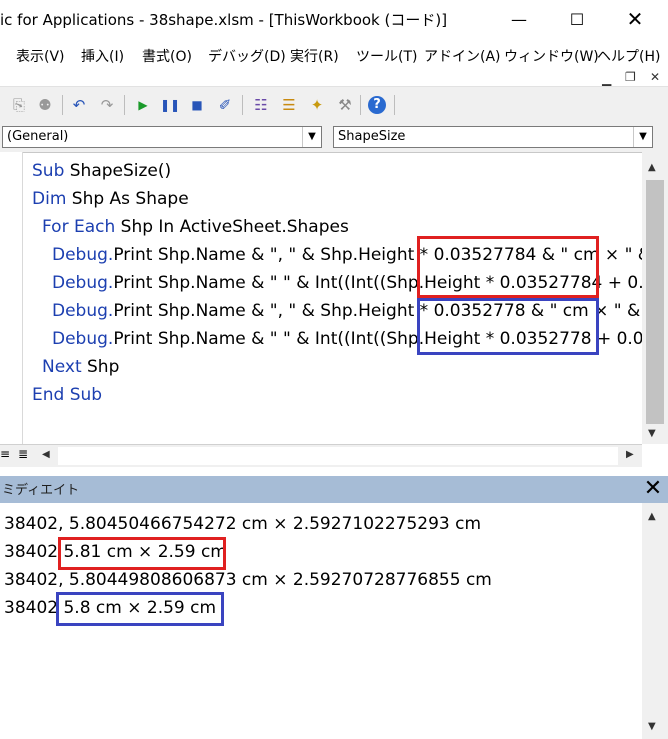 The image size is (668, 739). I want to click on menu-help: ヘルプ(H), so click(628, 56).